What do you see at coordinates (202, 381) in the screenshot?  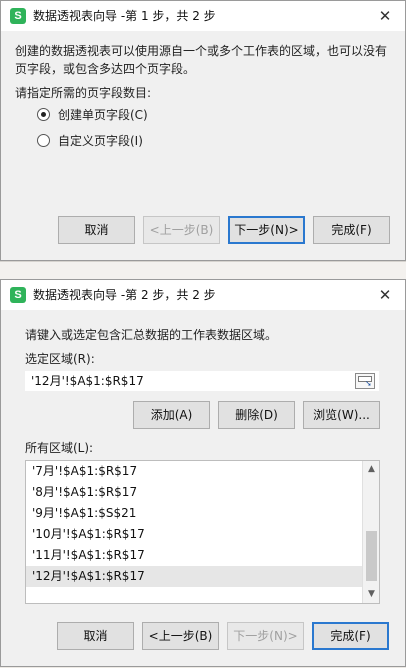 I see `selected-range-input: '12月'!$A$1:$R$17` at bounding box center [202, 381].